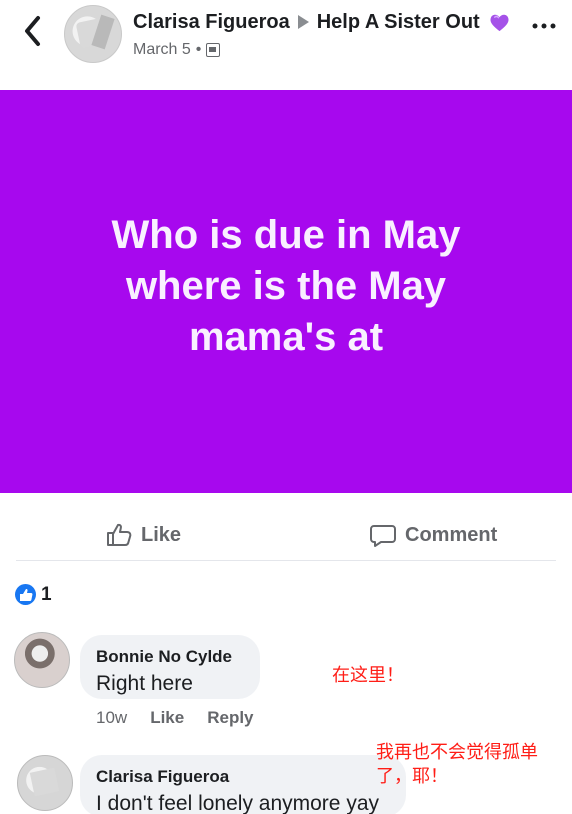 This screenshot has height=814, width=572. I want to click on comment-reply-button: Reply, so click(230, 718).